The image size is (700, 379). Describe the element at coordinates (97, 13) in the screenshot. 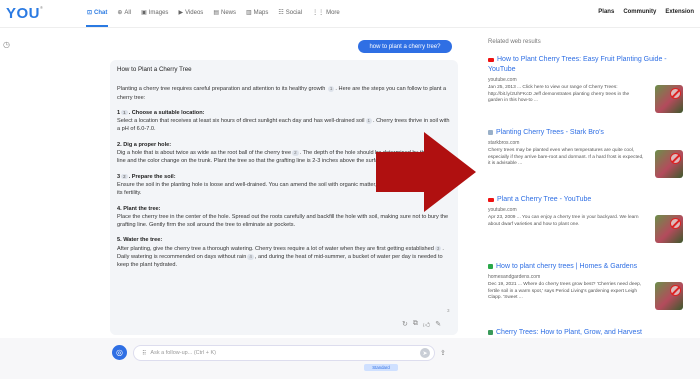

I see `tab-chat: ⊡ Chat` at that location.